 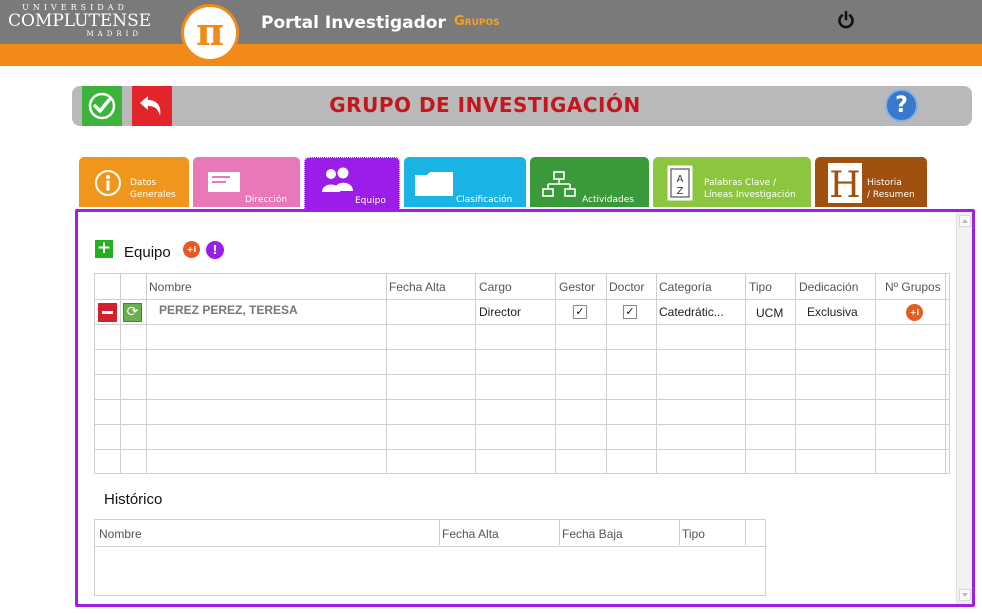 What do you see at coordinates (770, 313) in the screenshot?
I see `member-tipo: UCM` at bounding box center [770, 313].